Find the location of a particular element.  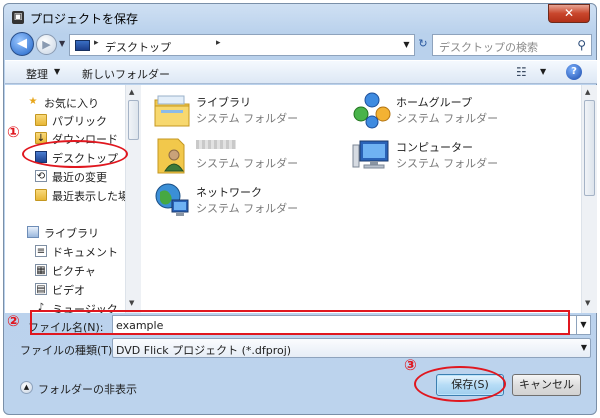

file-name: ライブラリ is located at coordinates (223, 102).